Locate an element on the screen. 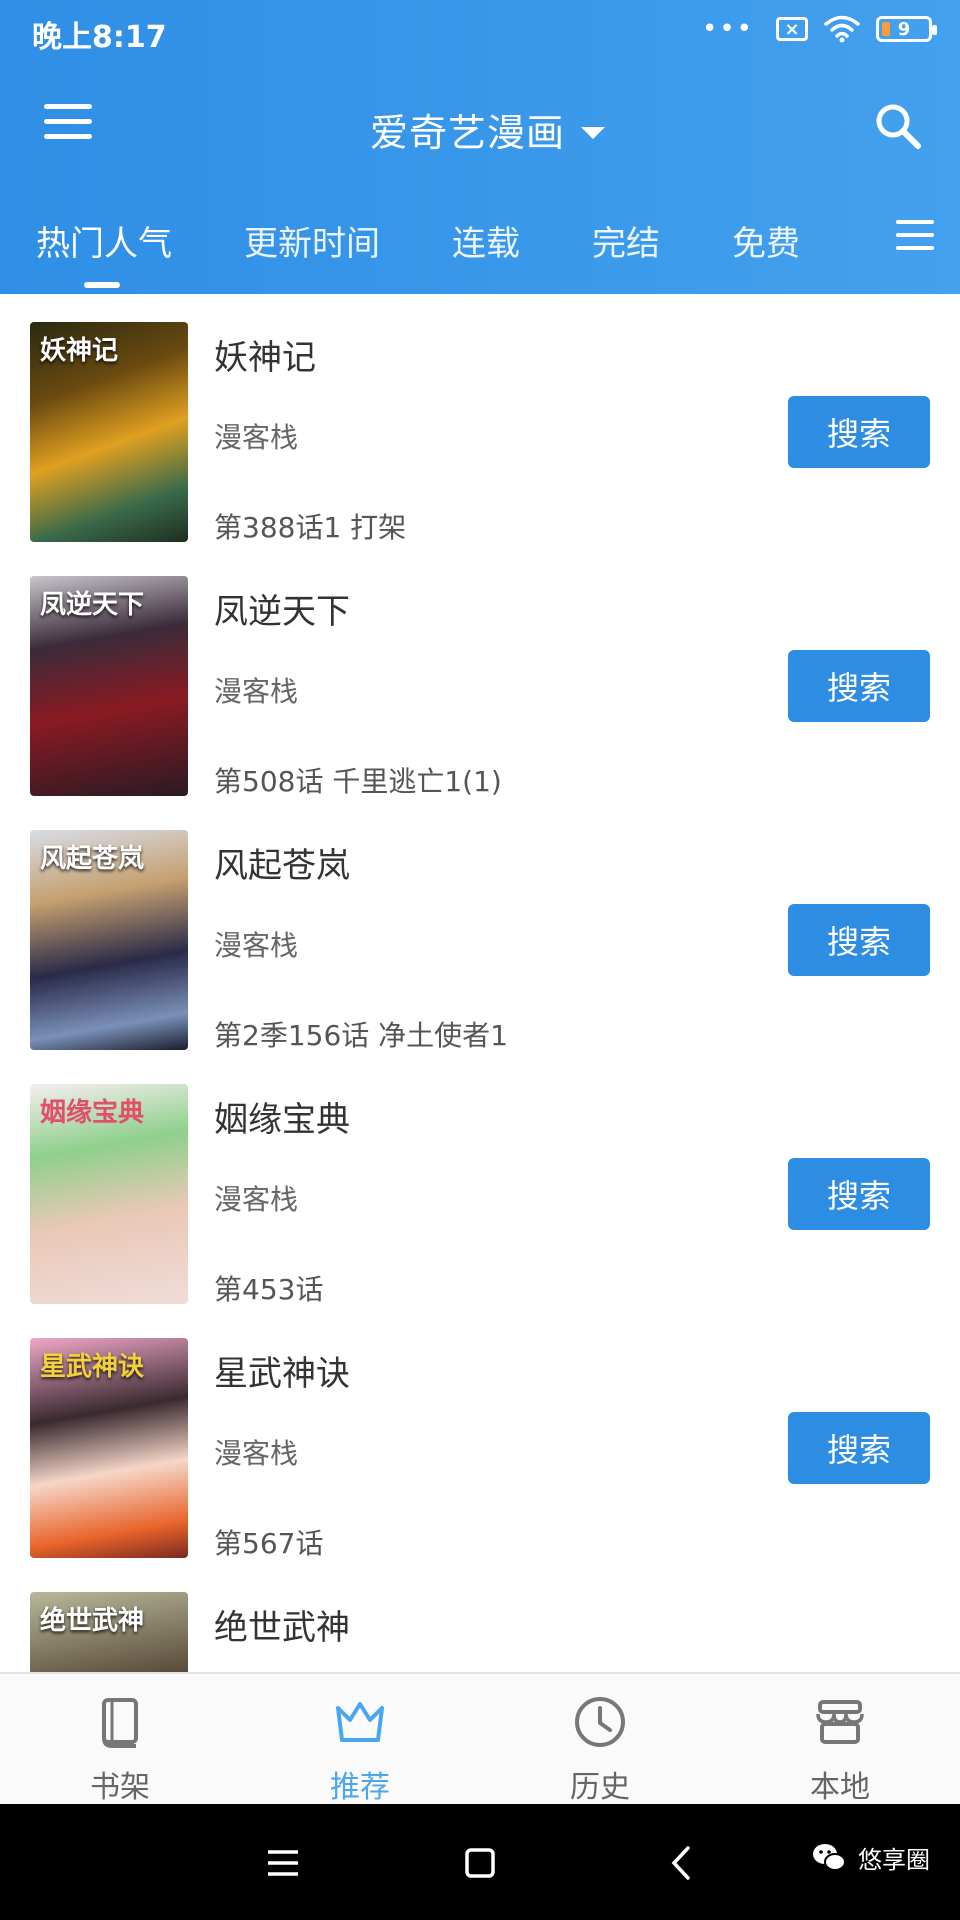 The image size is (960, 1920). cover-title-art: 姻缘宝典 is located at coordinates (92, 1113).